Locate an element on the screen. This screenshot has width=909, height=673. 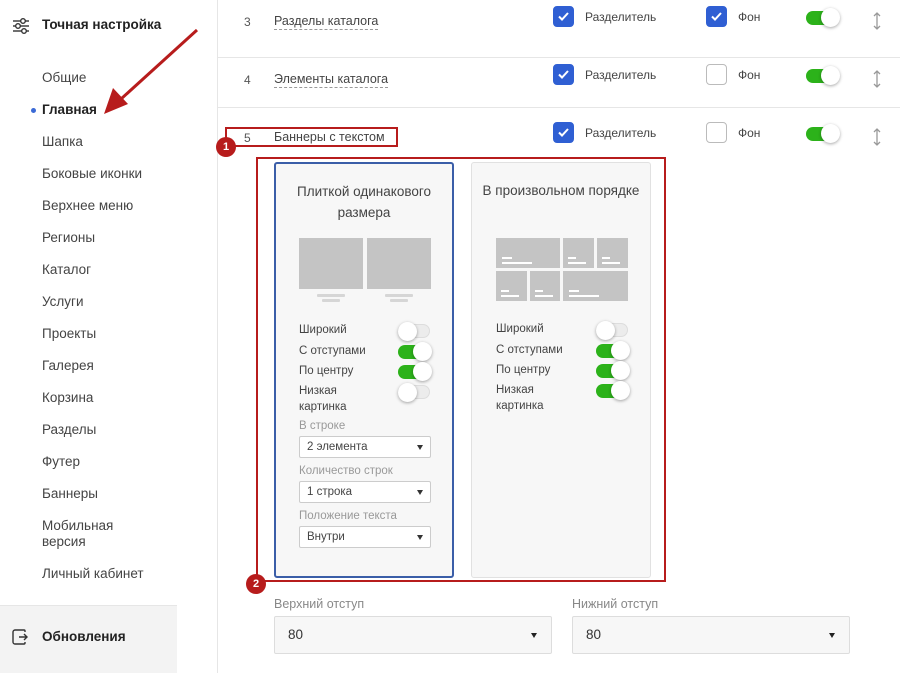
top-padding-label: Верхний отступ is located at coordinates (319, 604).